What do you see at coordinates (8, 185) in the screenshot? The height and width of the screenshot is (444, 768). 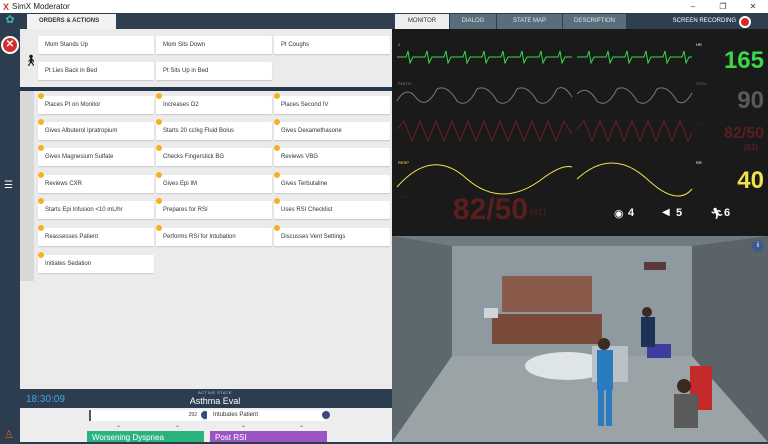 I see `list-icon: ☰` at bounding box center [8, 185].